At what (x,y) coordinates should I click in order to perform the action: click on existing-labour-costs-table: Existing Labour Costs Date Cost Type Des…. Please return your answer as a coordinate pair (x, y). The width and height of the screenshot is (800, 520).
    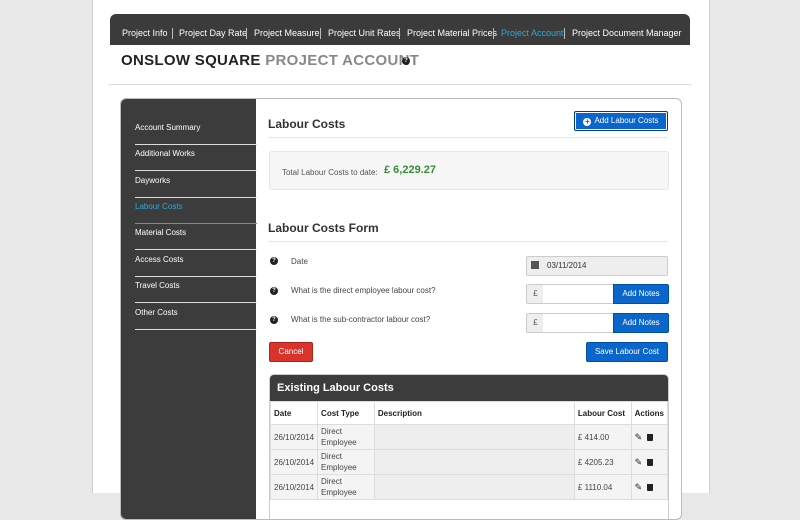
    Looking at the image, I should click on (469, 446).